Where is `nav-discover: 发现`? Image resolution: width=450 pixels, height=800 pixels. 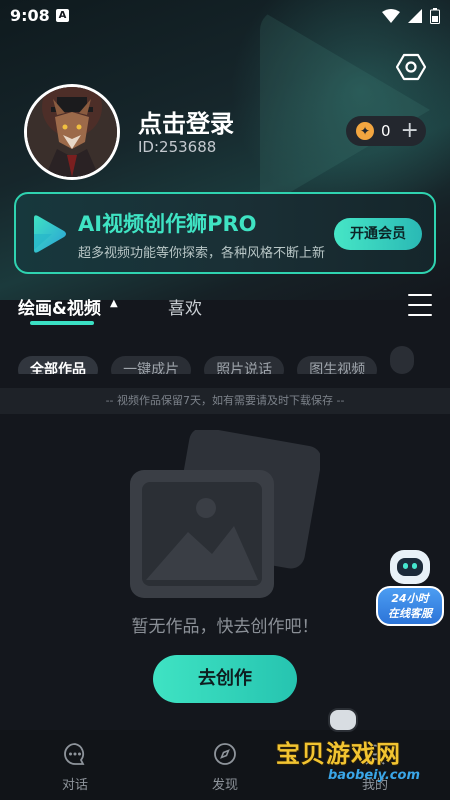 nav-discover: 发现 is located at coordinates (225, 767).